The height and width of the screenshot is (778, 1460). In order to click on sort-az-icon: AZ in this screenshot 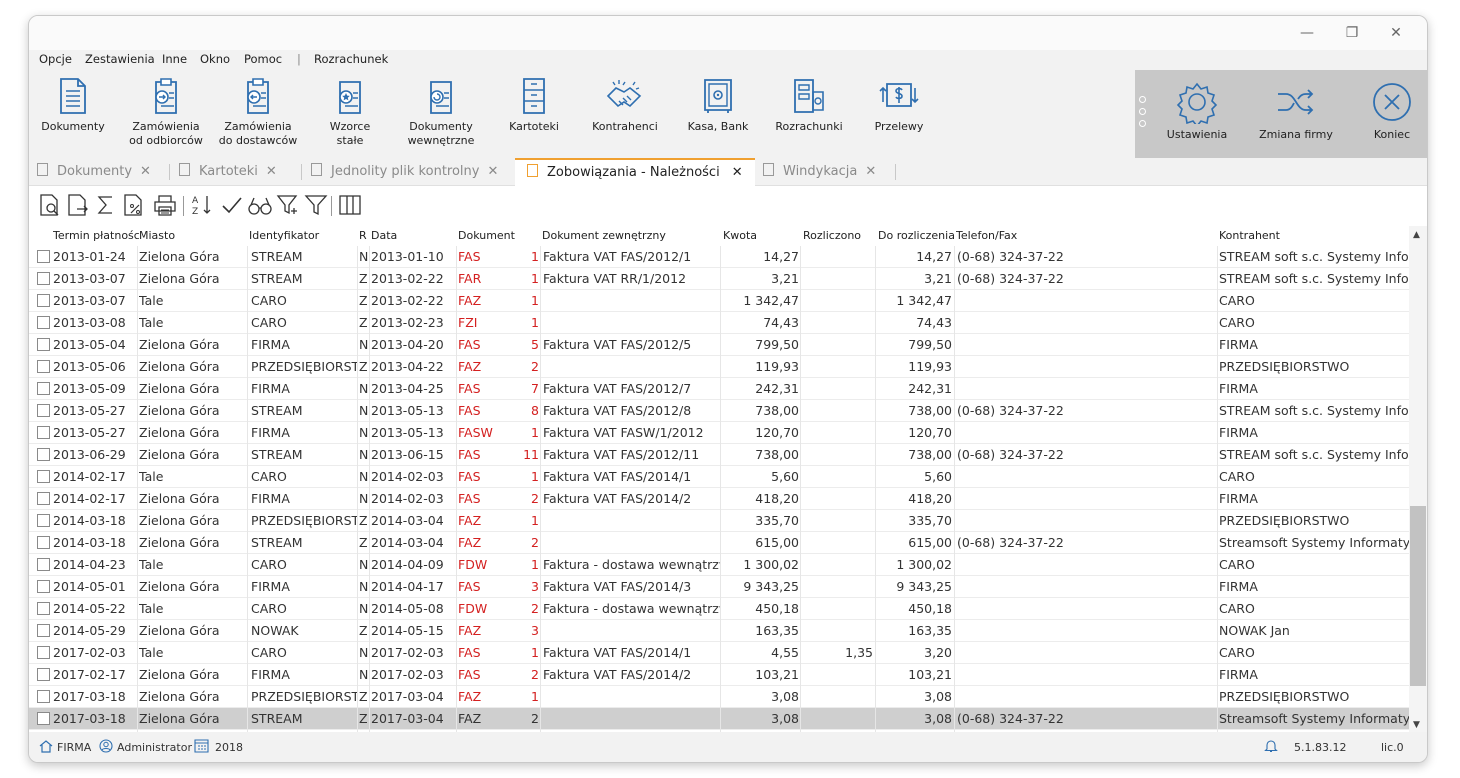, I will do `click(202, 205)`.